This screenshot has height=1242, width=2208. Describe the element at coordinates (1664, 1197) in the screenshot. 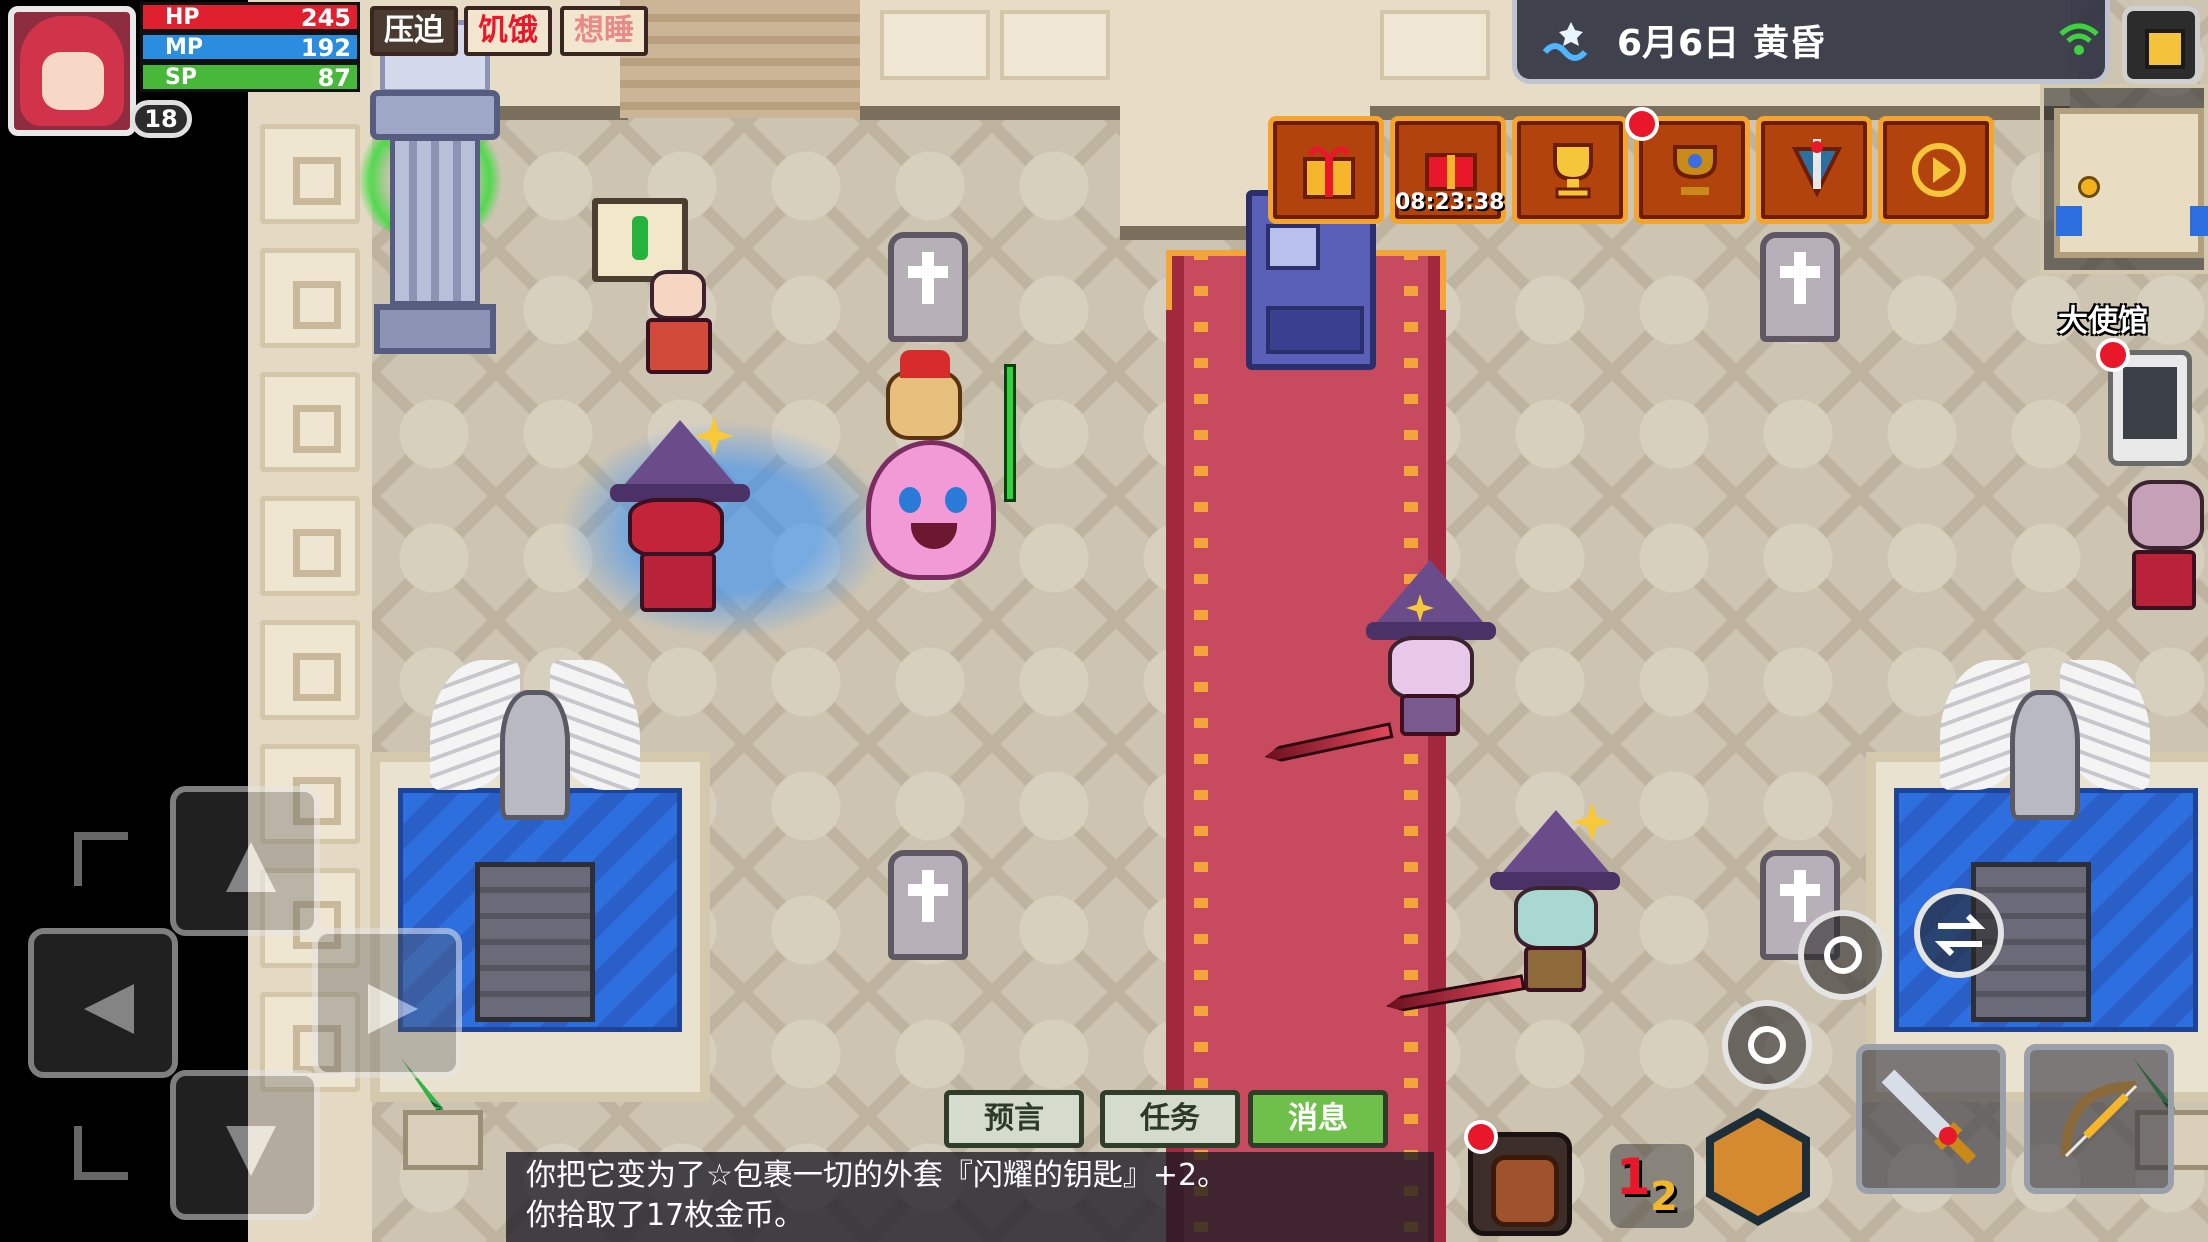

I see `hotkey-secondary: 2` at that location.